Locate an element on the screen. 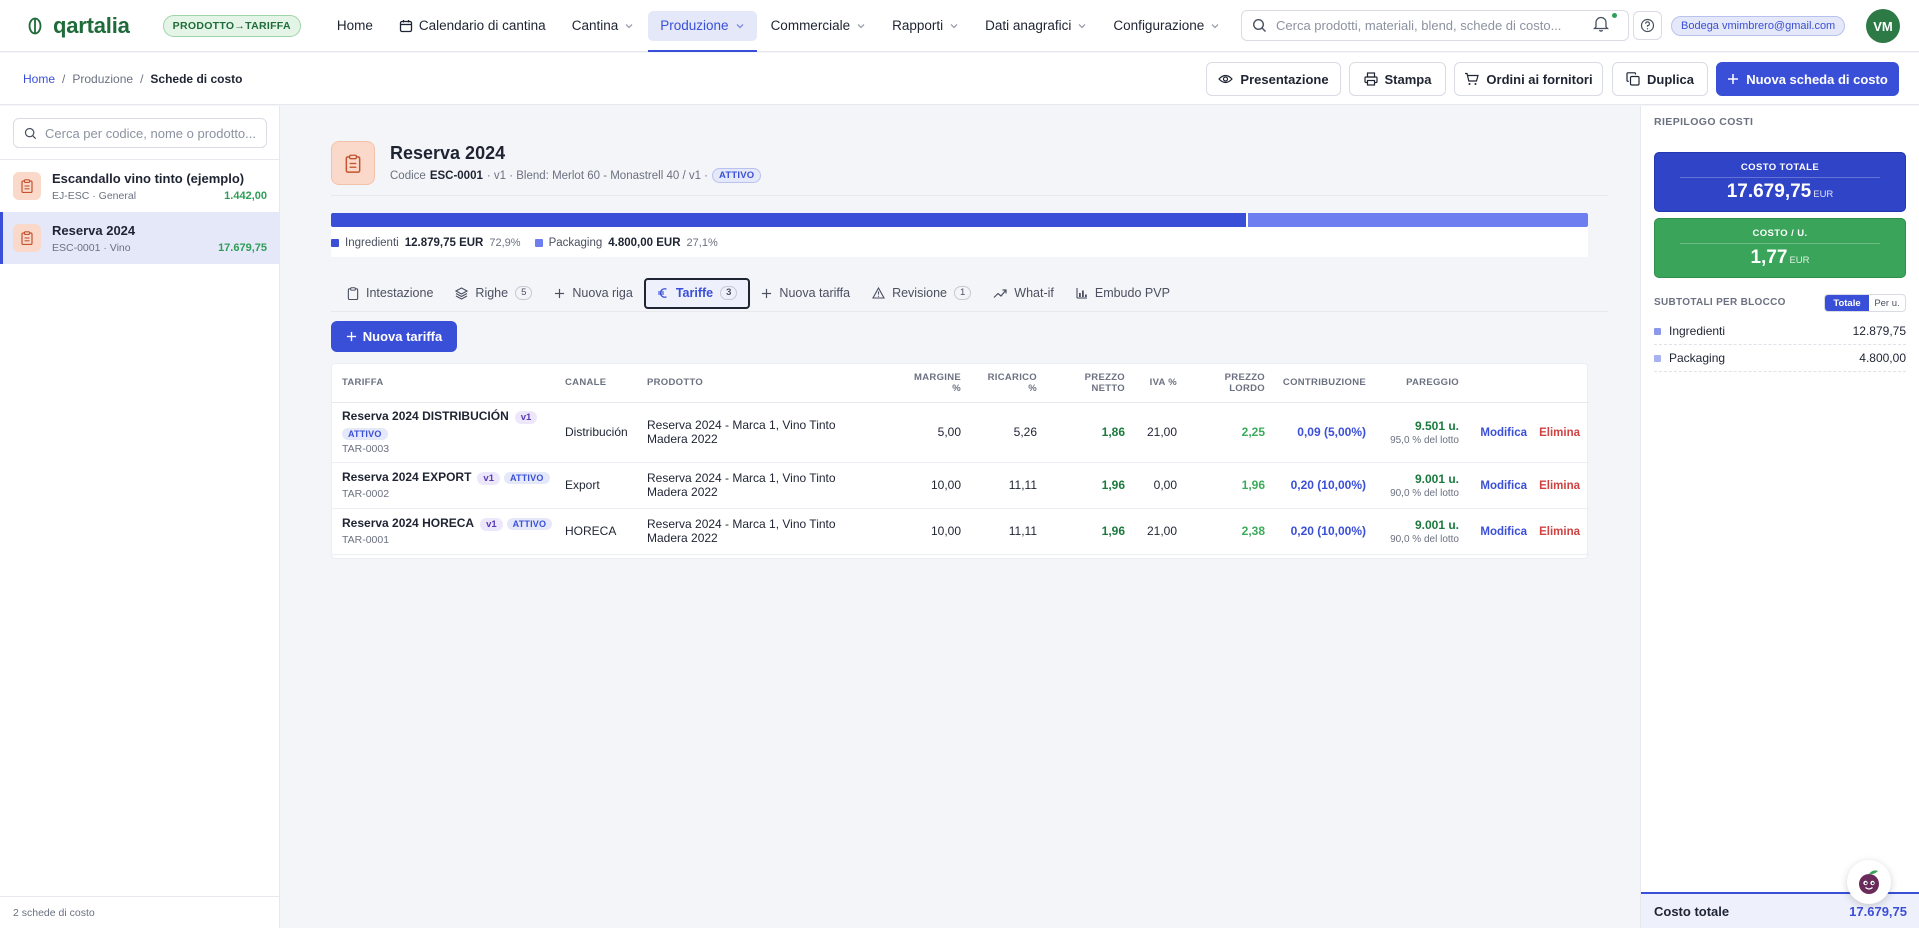 This screenshot has height=928, width=1919. tab-count: 5 is located at coordinates (524, 293).